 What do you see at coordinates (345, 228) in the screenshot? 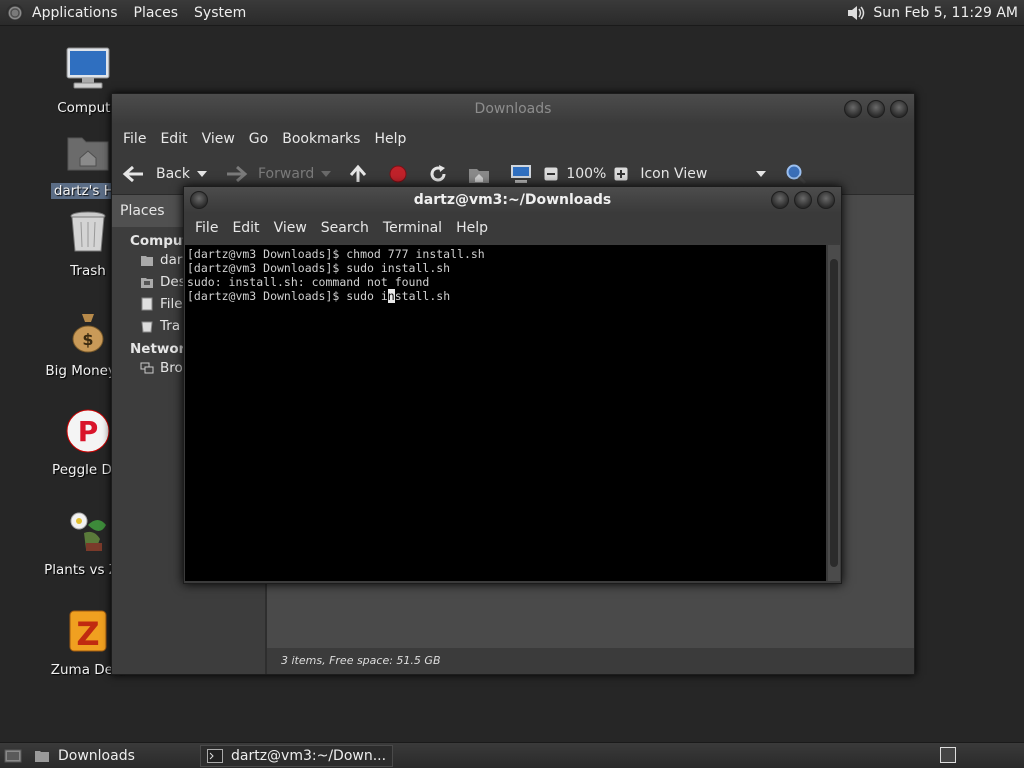
I see `menu-search: Search` at bounding box center [345, 228].